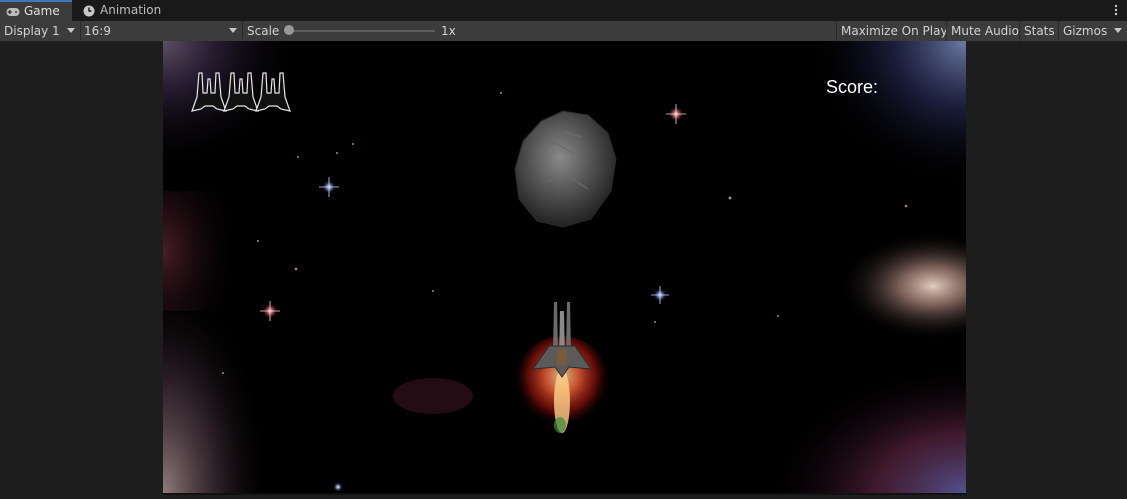  I want to click on display-dropdown-label: Display 1, so click(32, 31).